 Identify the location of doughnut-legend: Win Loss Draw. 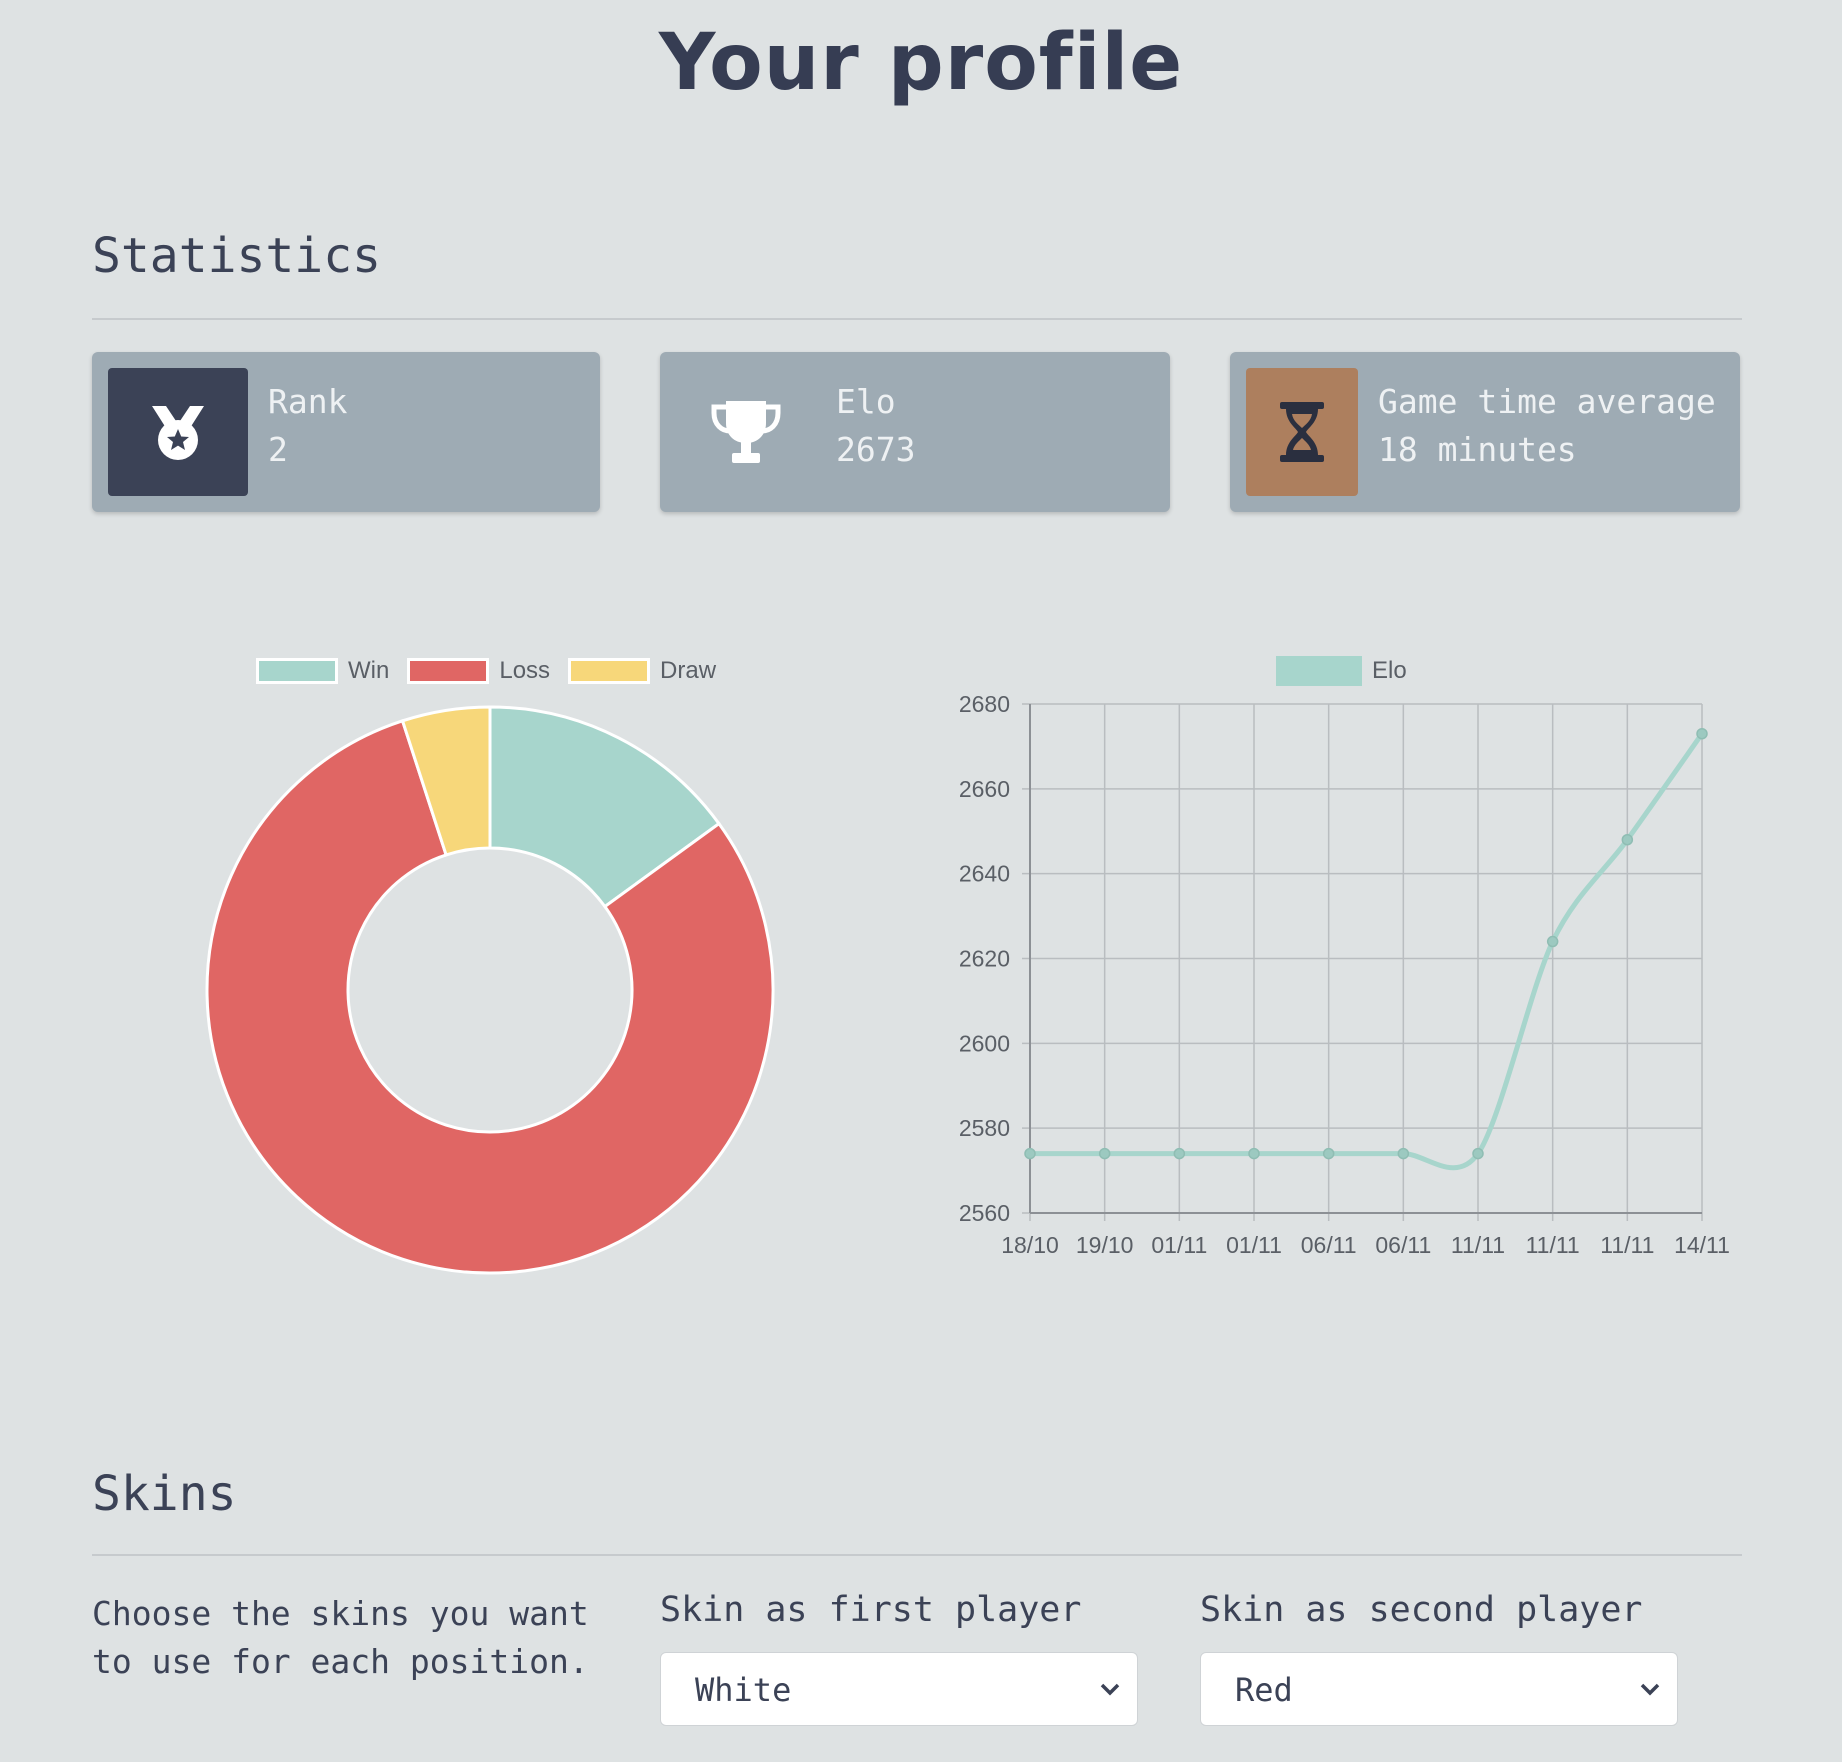
(495, 671).